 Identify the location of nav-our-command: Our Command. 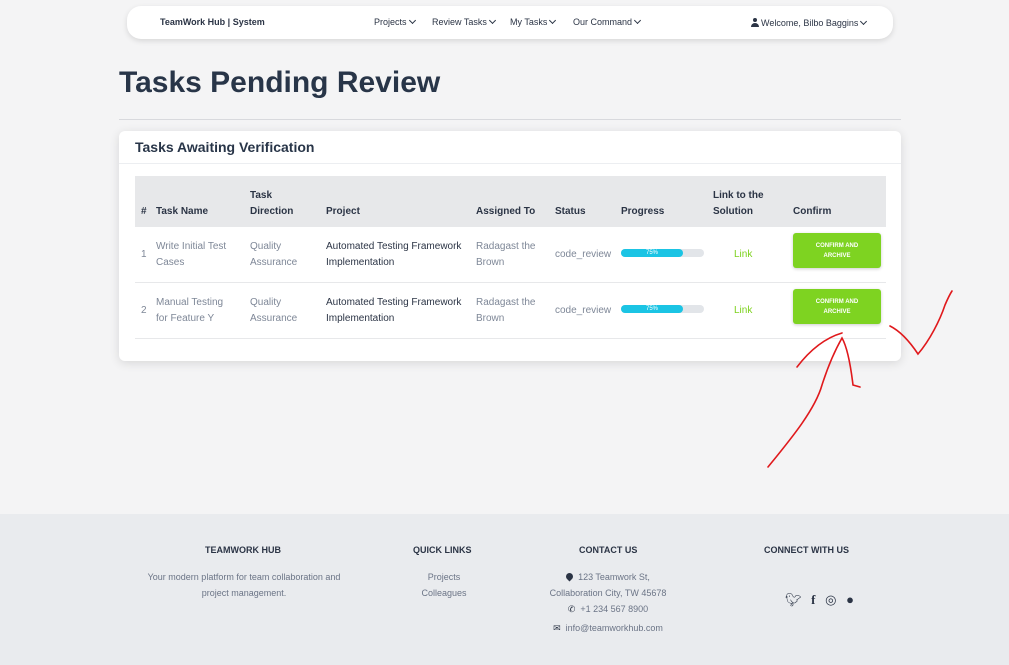
(607, 21).